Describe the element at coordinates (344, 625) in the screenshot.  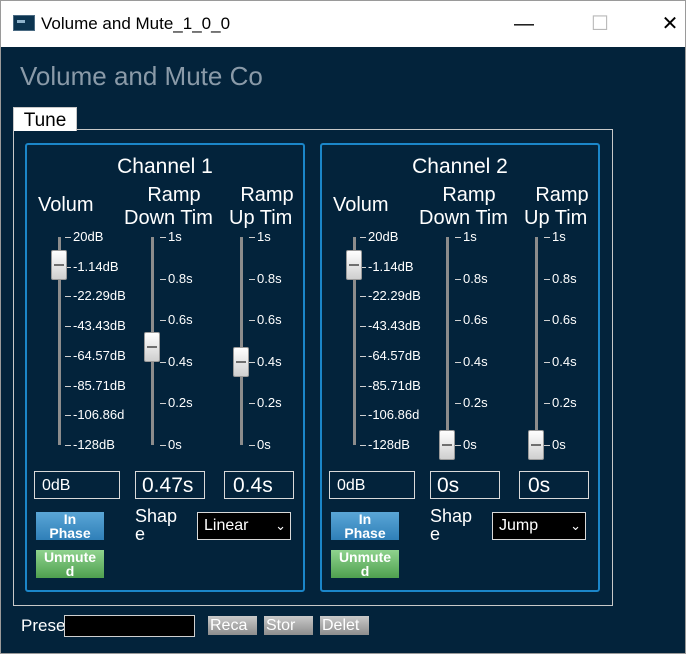
I see `delete-button: Delet` at that location.